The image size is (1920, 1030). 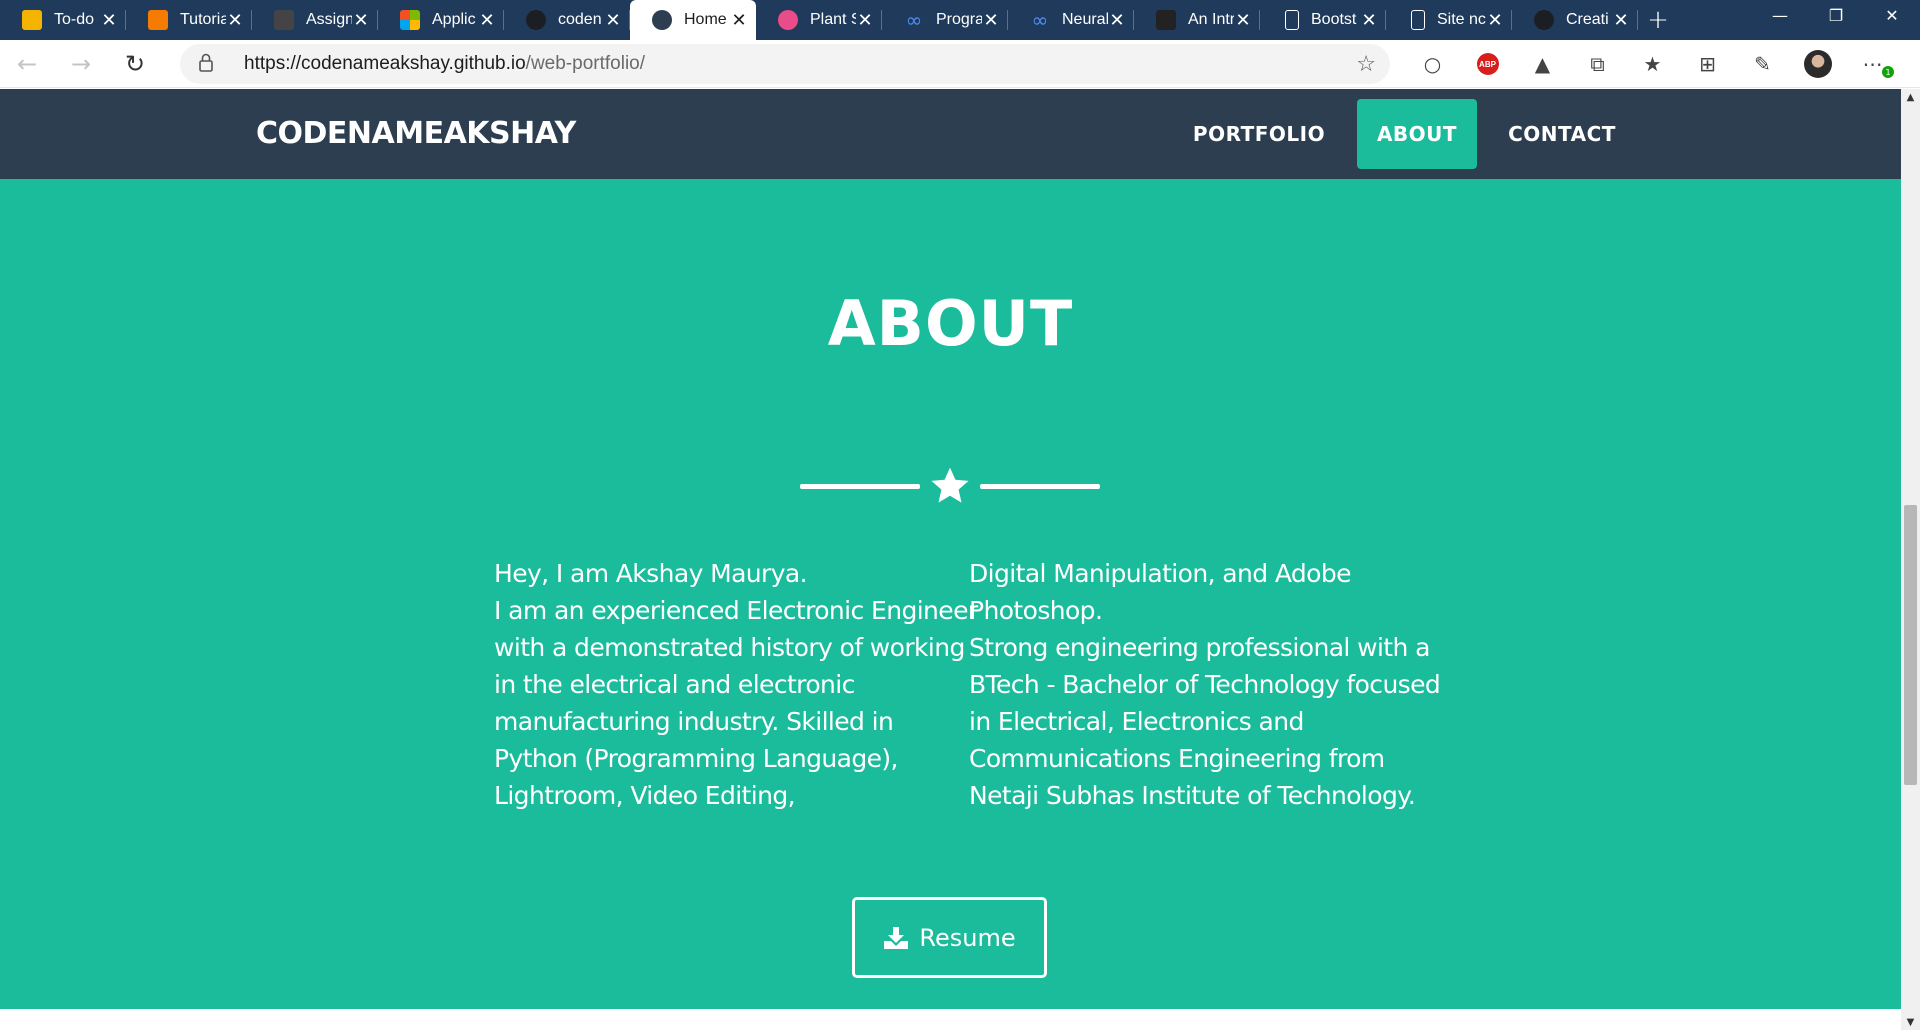 I want to click on settings-more-button: ⋯ 1, so click(x=1872, y=64).